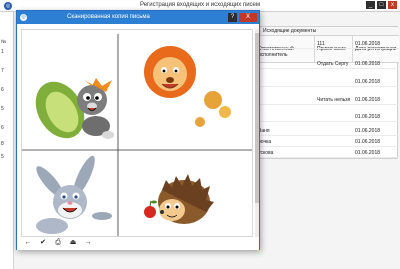  I want to click on cell-note: 111, so click(321, 44).